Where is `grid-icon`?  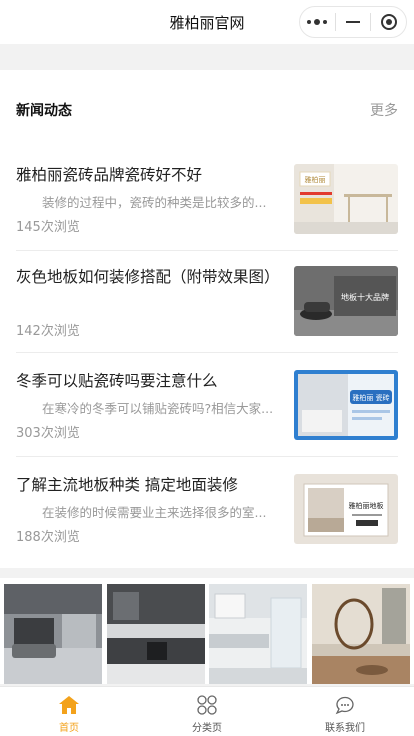 grid-icon is located at coordinates (207, 705).